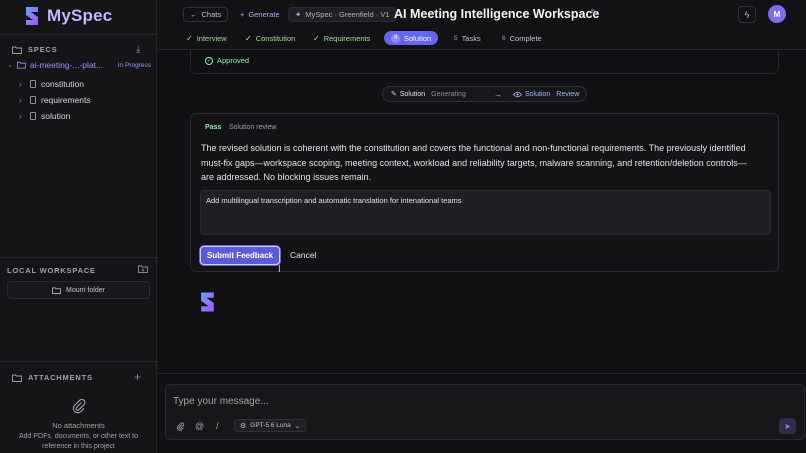  I want to click on pass-badge: Pass, so click(213, 127).